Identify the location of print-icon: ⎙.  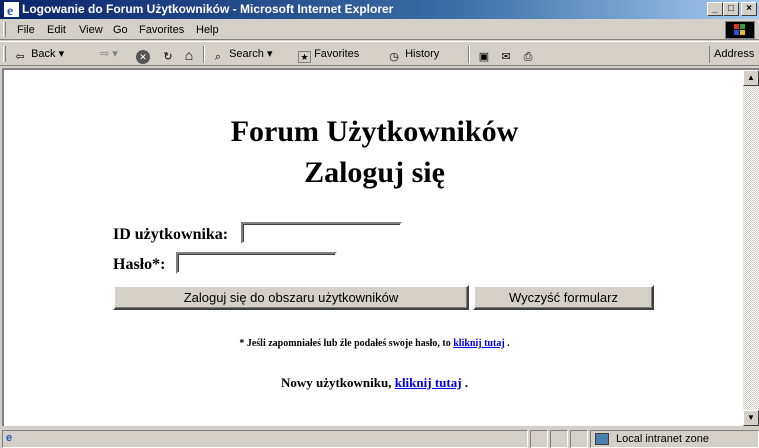
(528, 57).